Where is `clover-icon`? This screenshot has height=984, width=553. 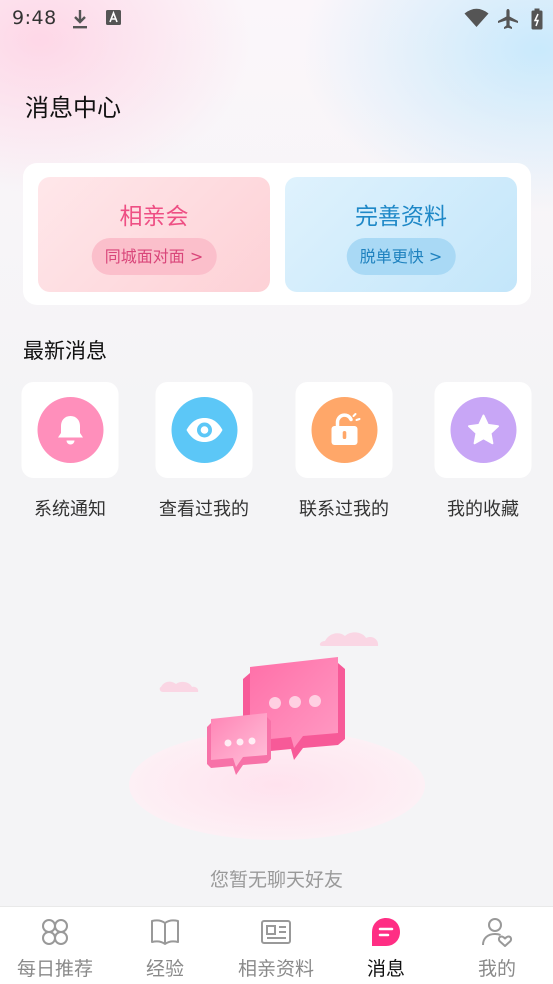
clover-icon is located at coordinates (55, 932).